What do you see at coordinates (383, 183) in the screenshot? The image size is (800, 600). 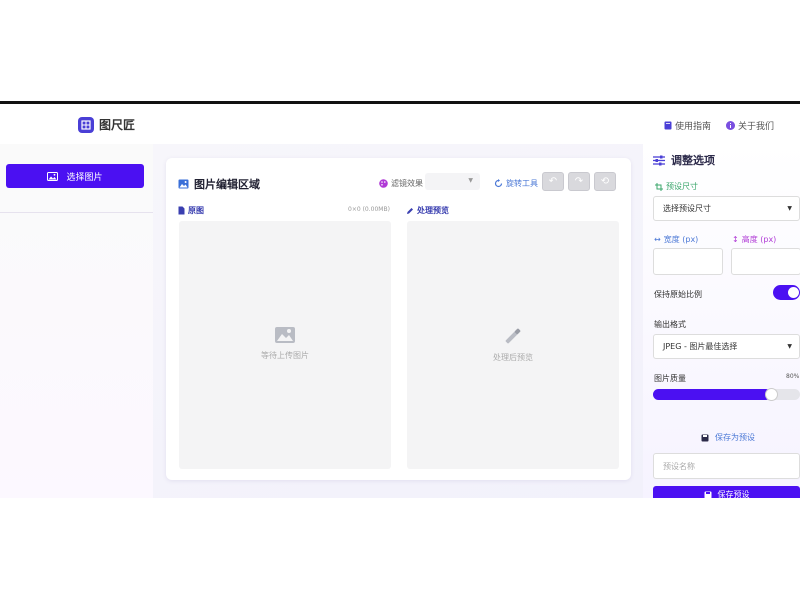 I see `palette-icon` at bounding box center [383, 183].